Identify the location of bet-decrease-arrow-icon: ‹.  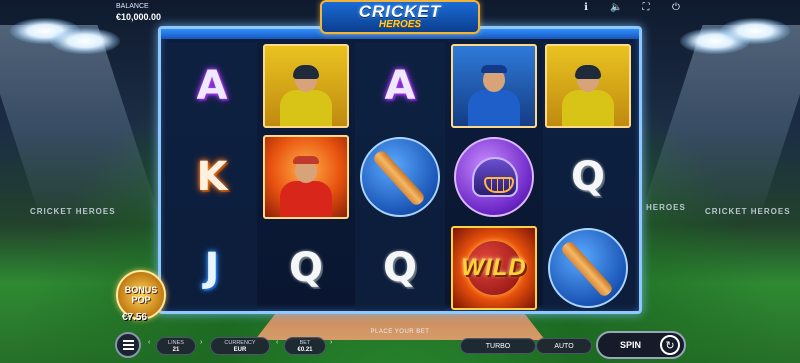
(277, 342).